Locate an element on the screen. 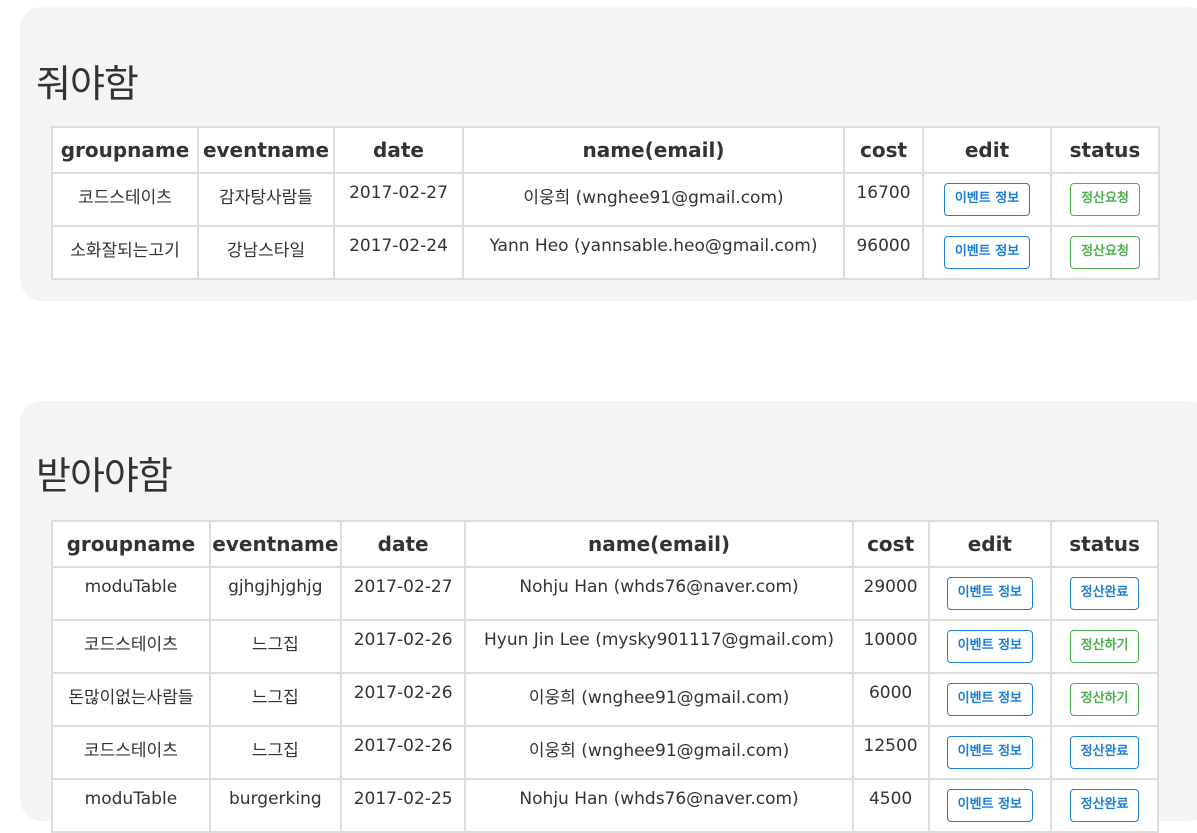 Image resolution: width=1197 pixels, height=833 pixels. eventname-cell: gjhgjhjghjg is located at coordinates (275, 593).